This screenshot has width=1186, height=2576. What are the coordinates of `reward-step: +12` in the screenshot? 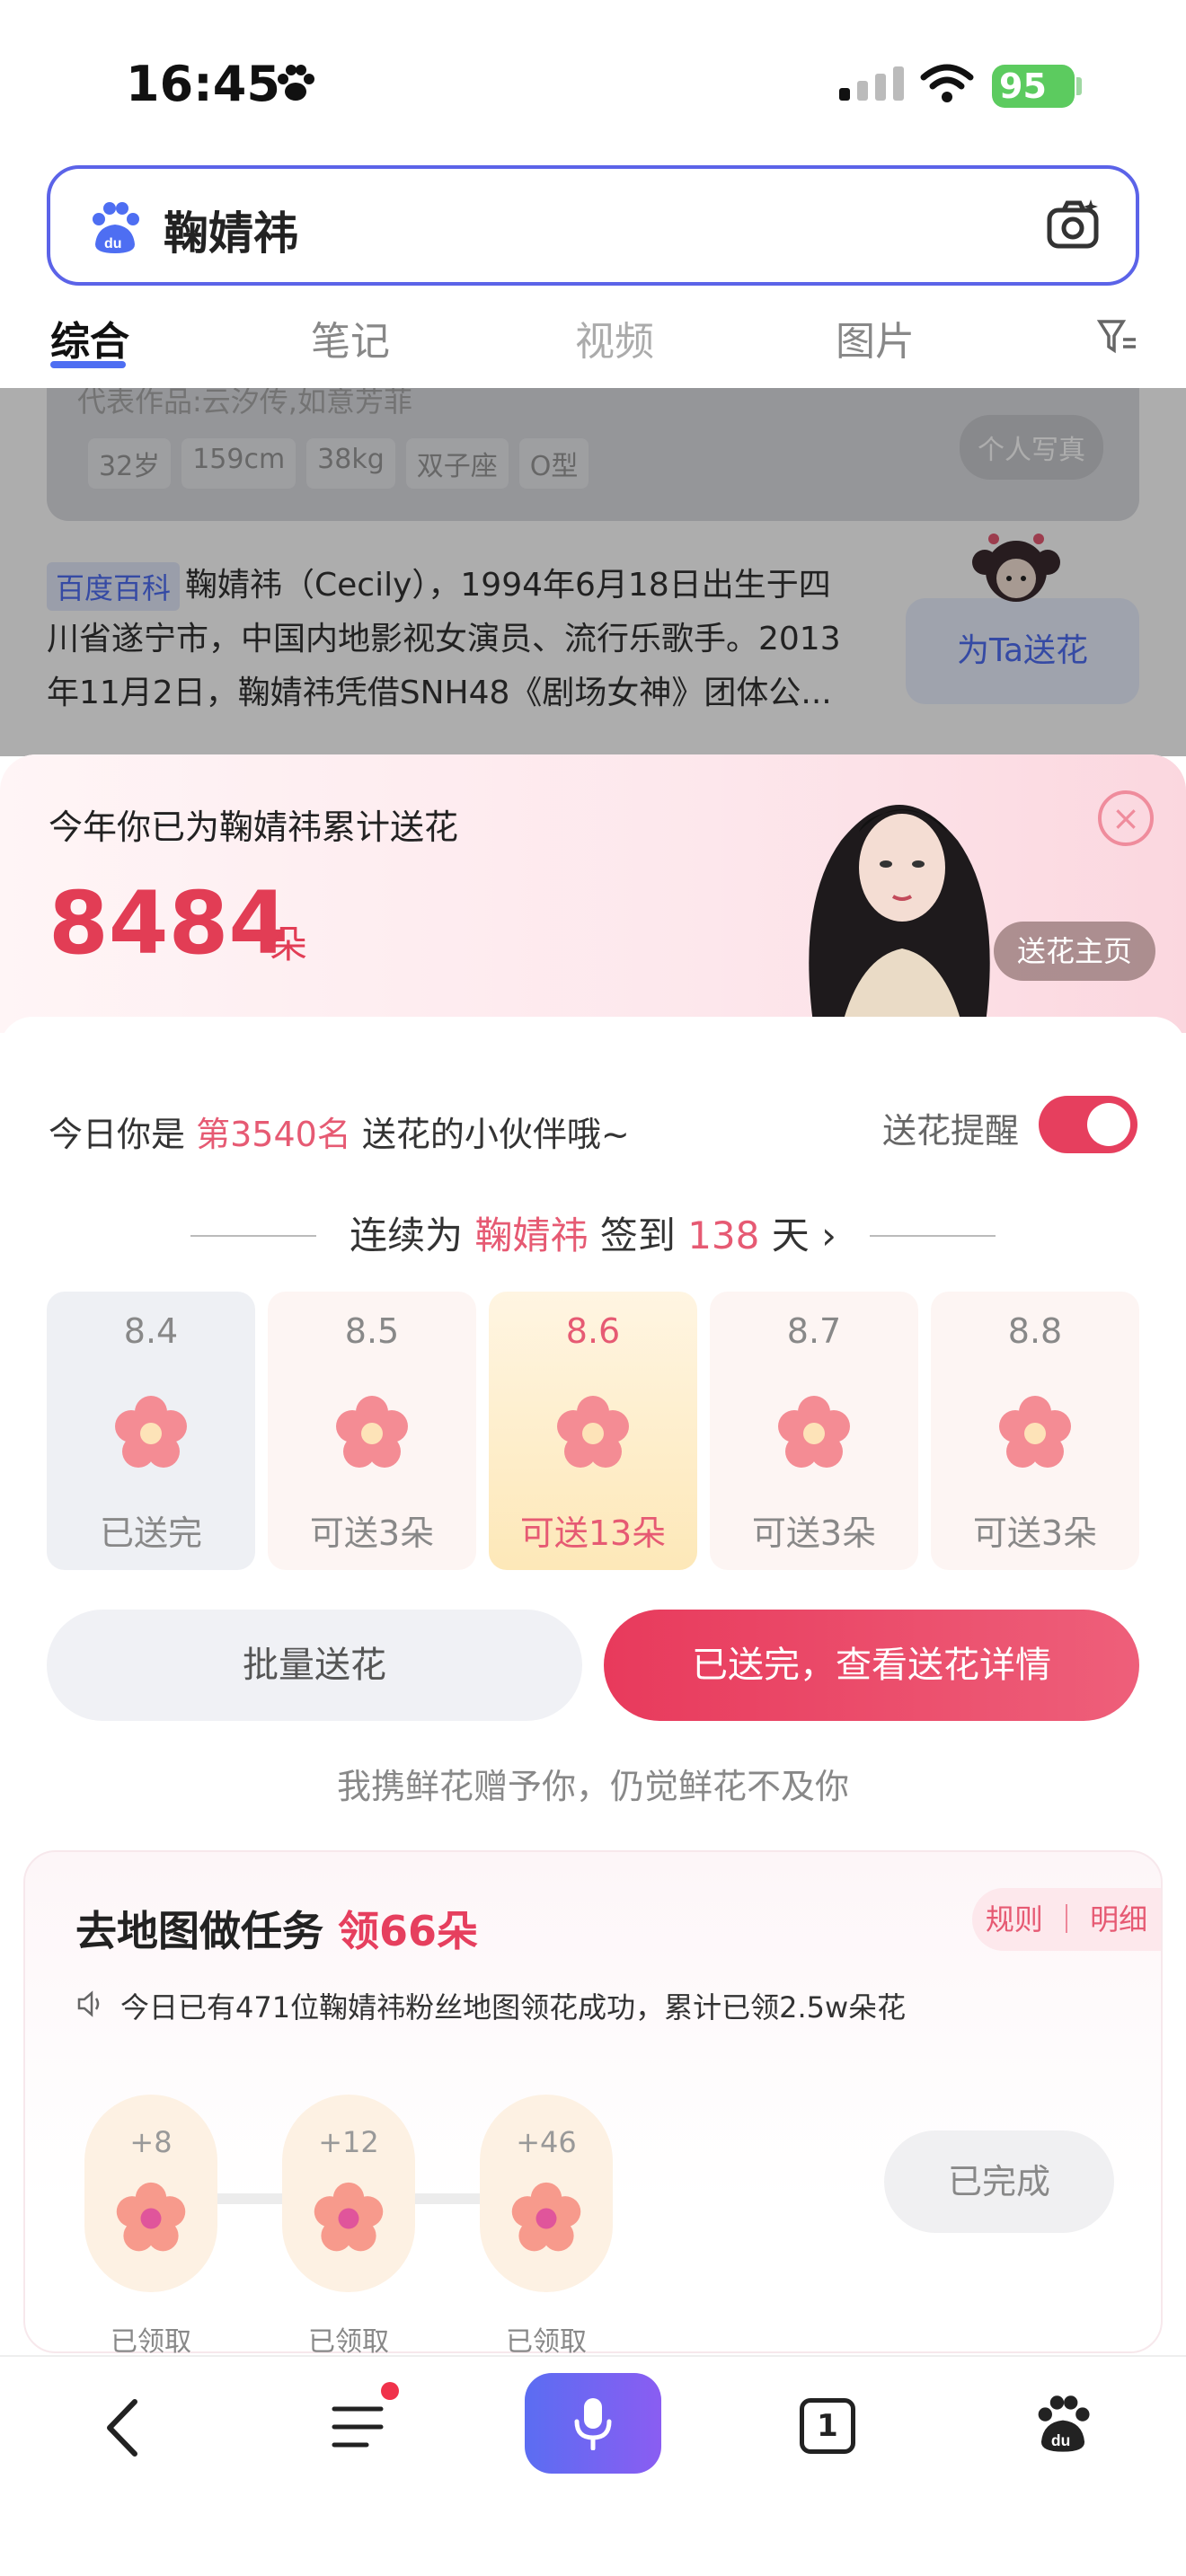 It's located at (348, 2193).